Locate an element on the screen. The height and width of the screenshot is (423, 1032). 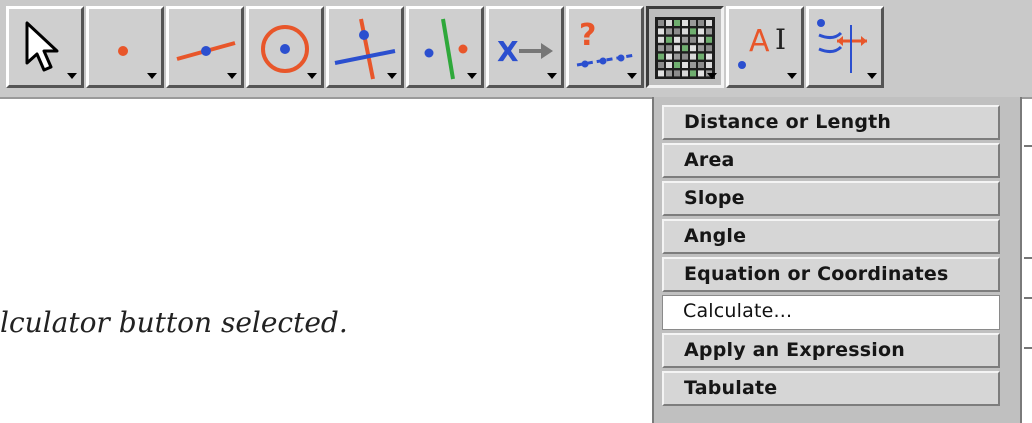
text-tool-button: A I is located at coordinates (765, 47).